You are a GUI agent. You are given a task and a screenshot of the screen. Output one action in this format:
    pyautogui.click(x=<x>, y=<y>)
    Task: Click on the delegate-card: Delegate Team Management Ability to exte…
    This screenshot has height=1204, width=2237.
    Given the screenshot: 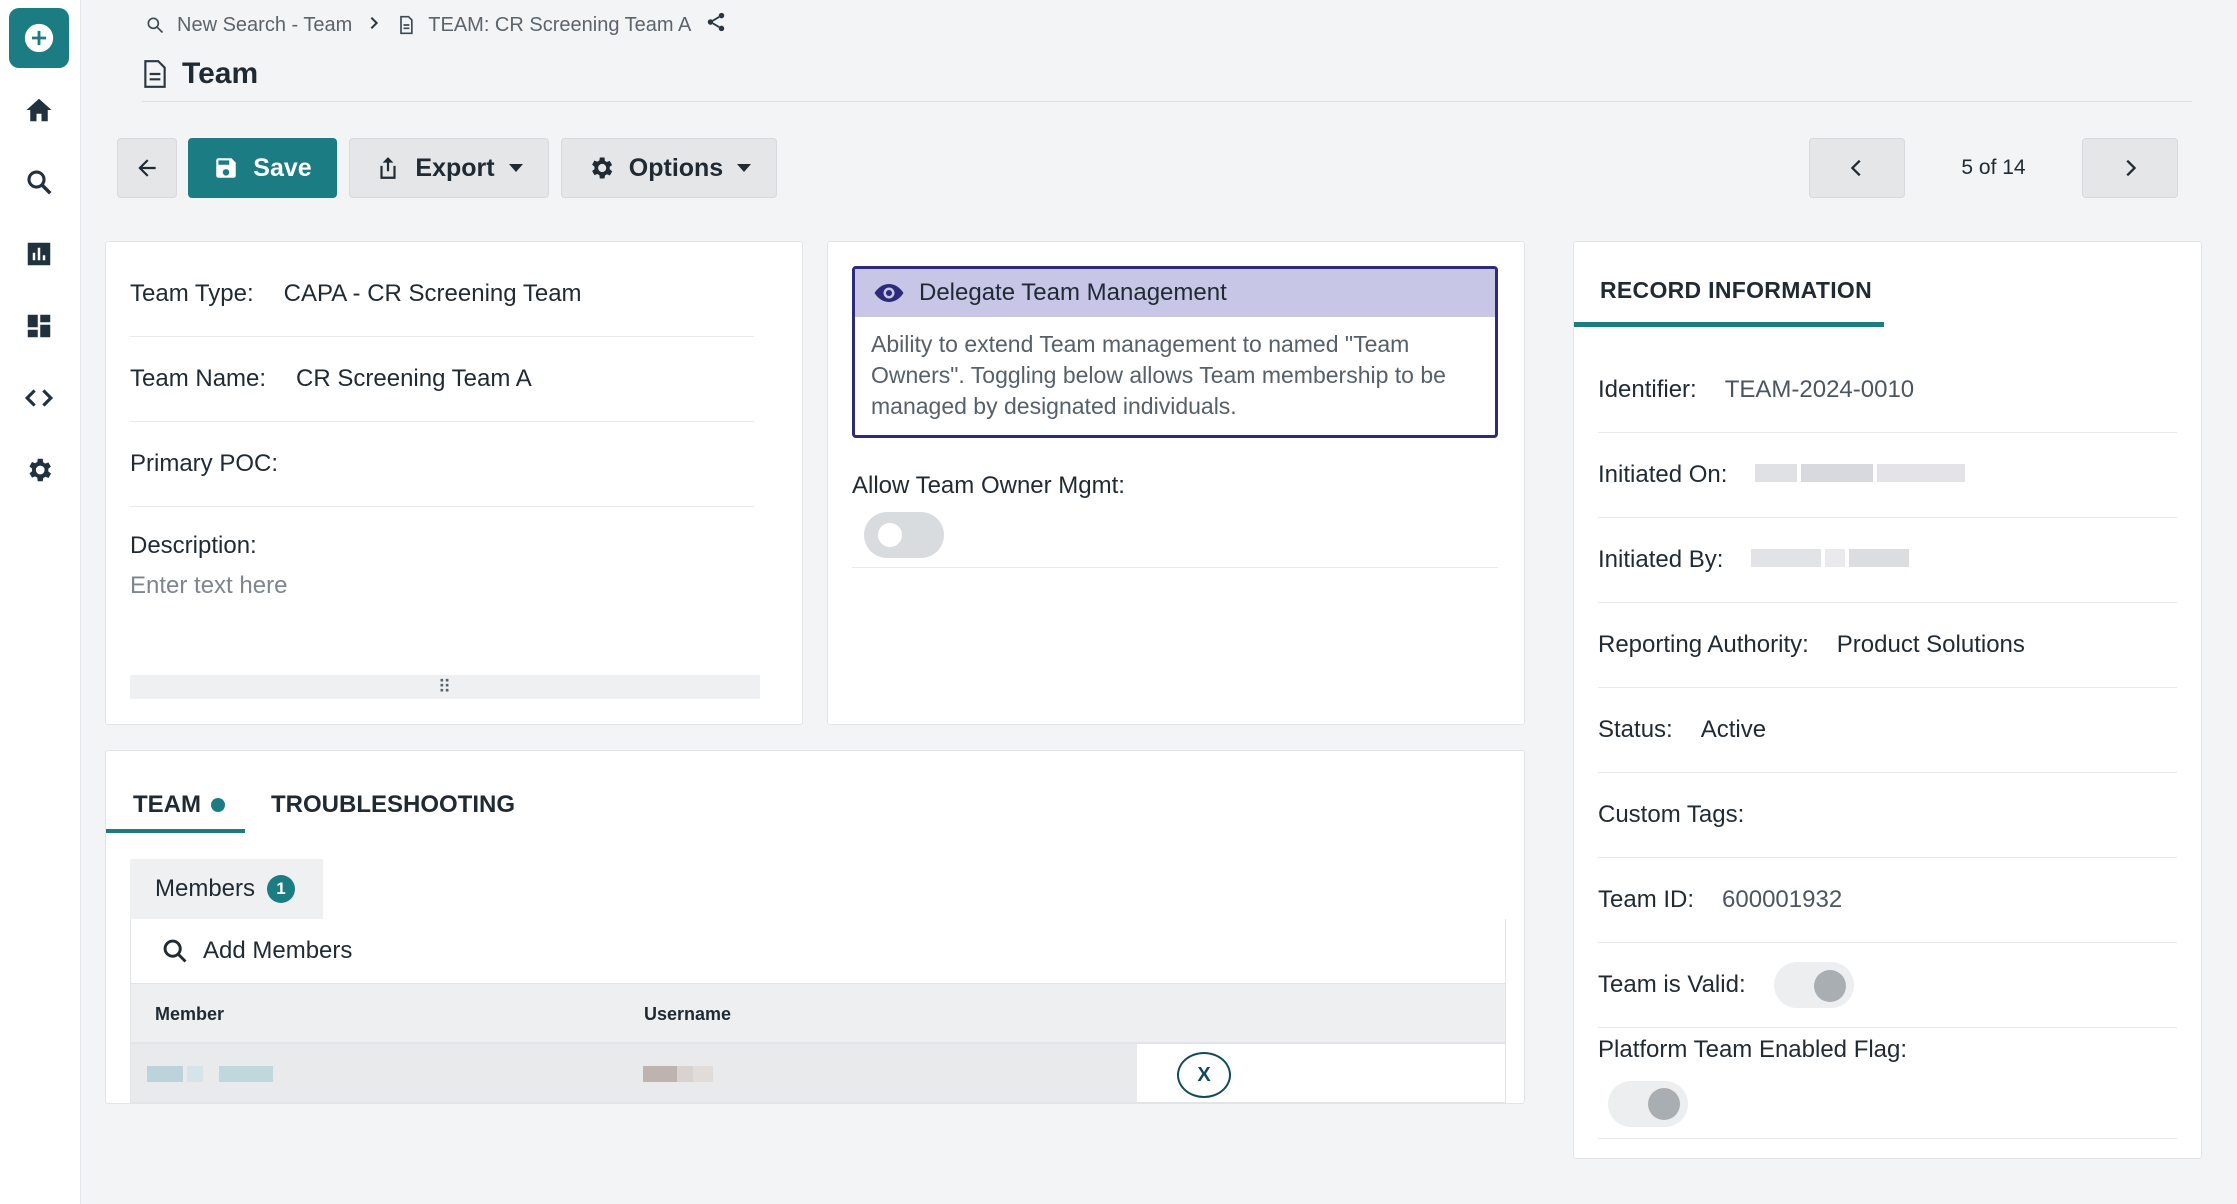 What is the action you would take?
    pyautogui.click(x=1176, y=483)
    